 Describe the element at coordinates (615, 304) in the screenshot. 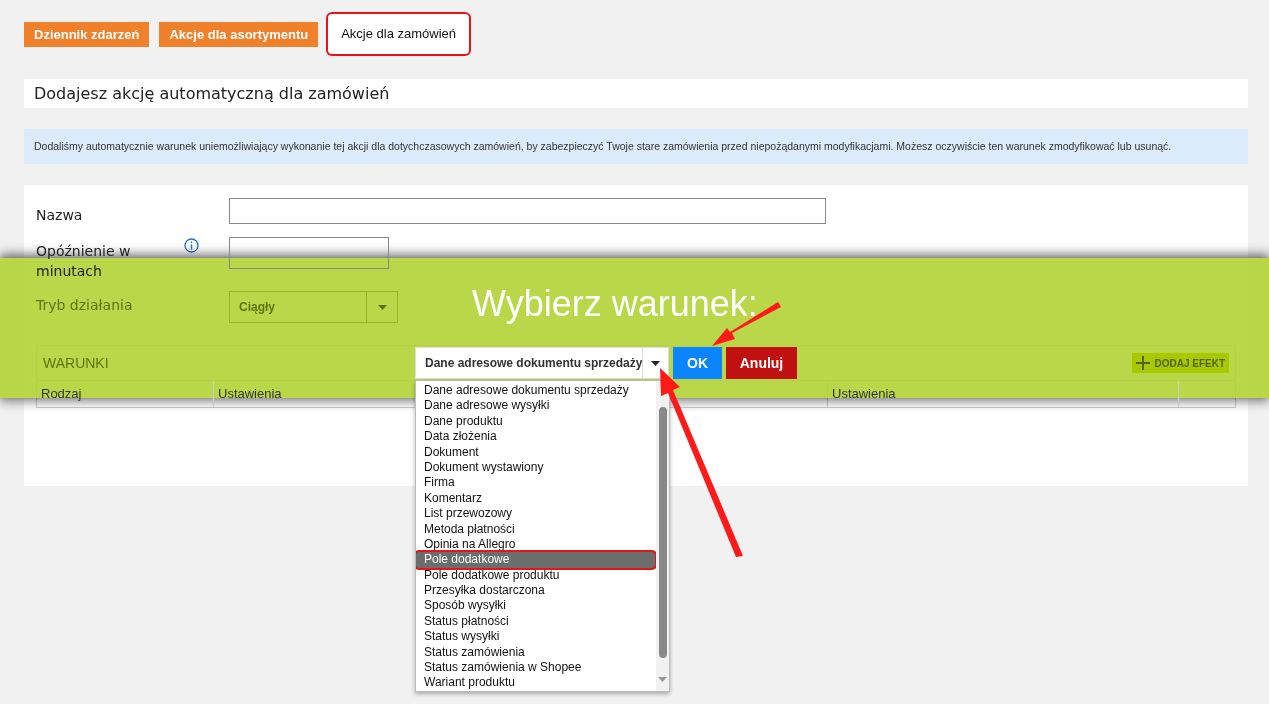

I see `dialog-title: Wybierz warunek:` at that location.